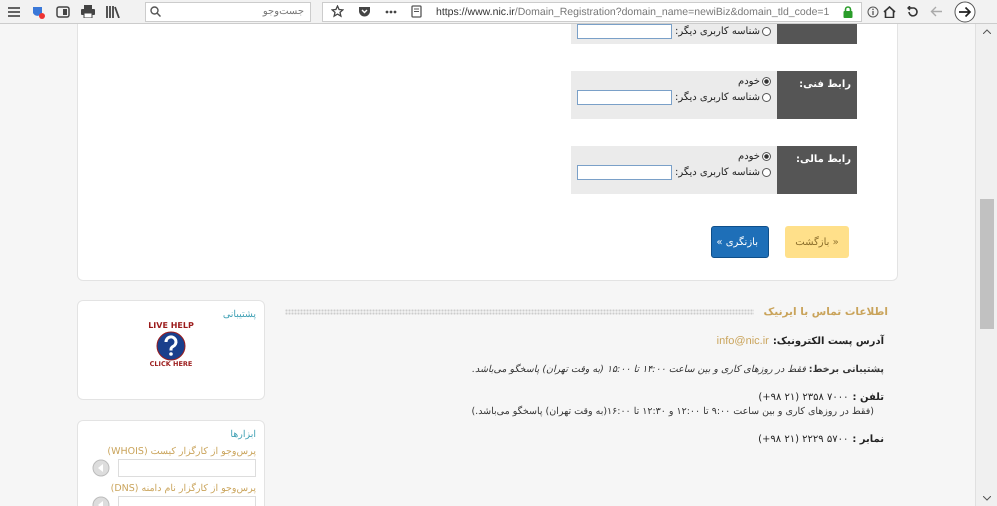 This screenshot has height=506, width=997. Describe the element at coordinates (913, 12) in the screenshot. I see `reload-icon` at that location.